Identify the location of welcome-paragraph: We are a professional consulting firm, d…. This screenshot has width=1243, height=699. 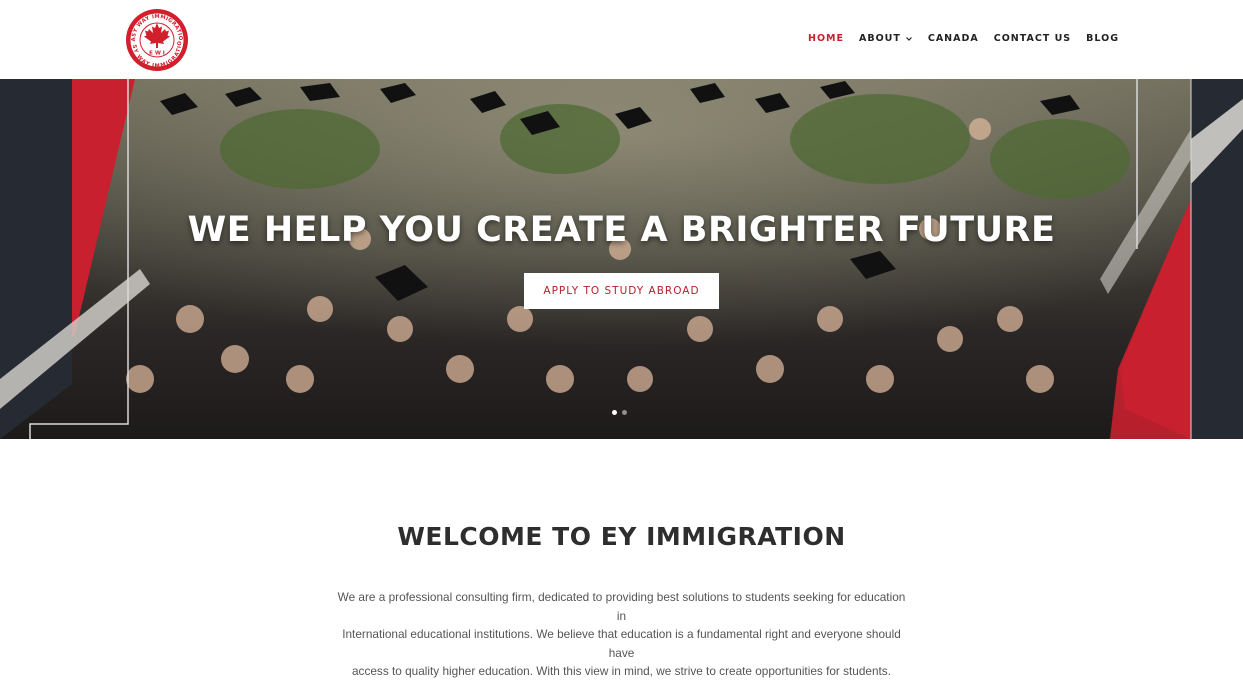
(621, 634).